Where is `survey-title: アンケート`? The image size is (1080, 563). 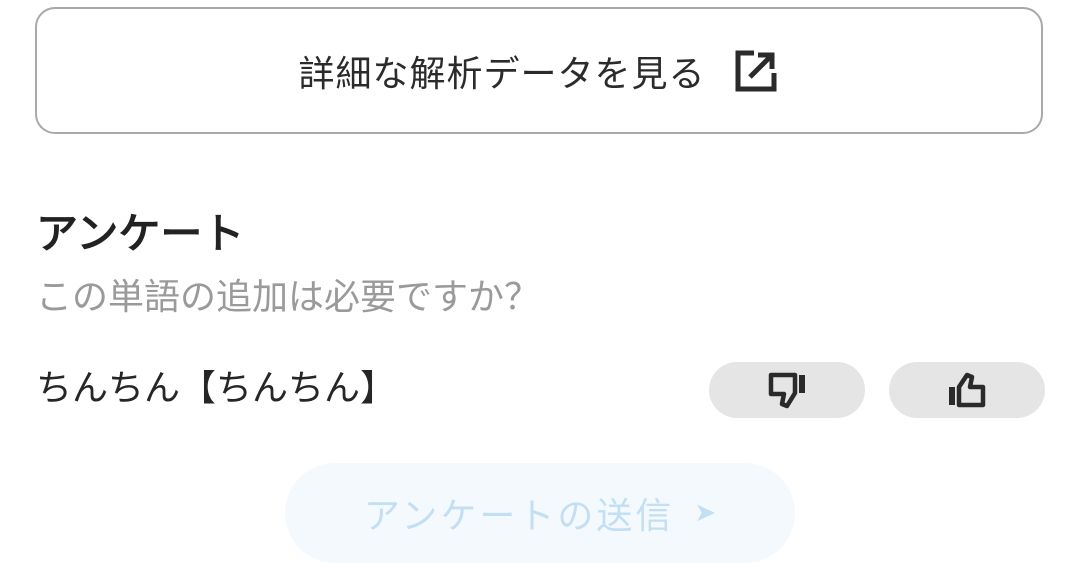 survey-title: アンケート is located at coordinates (140, 233).